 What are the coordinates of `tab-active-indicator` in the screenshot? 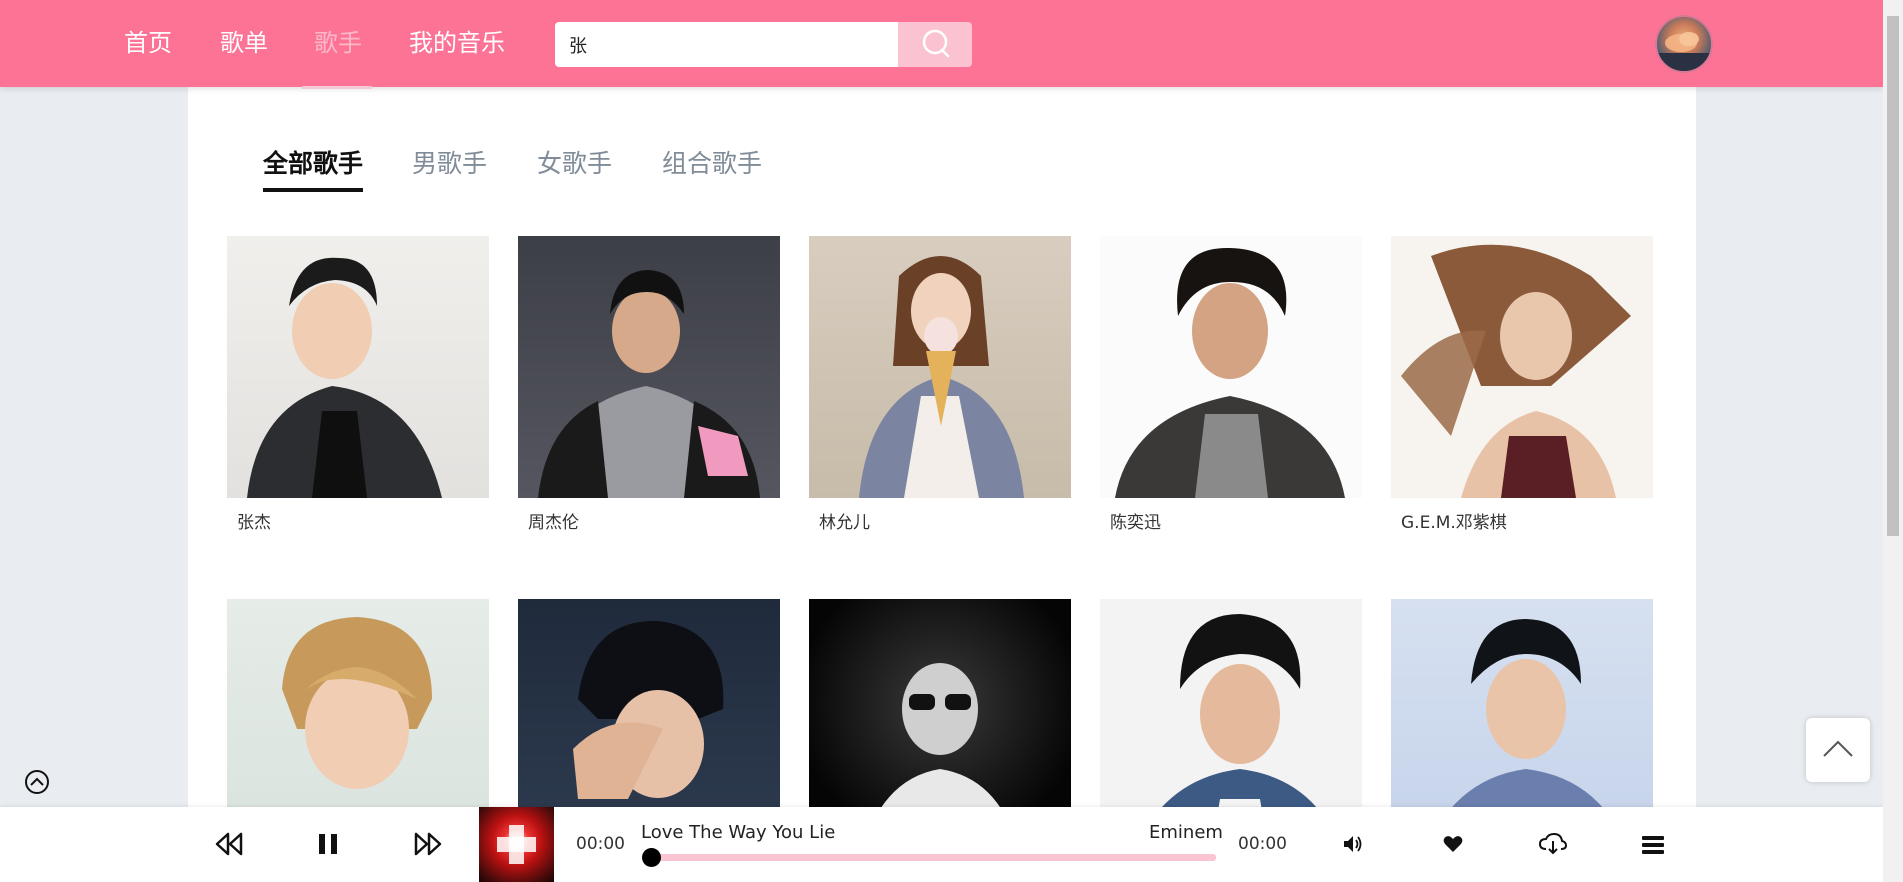 It's located at (313, 190).